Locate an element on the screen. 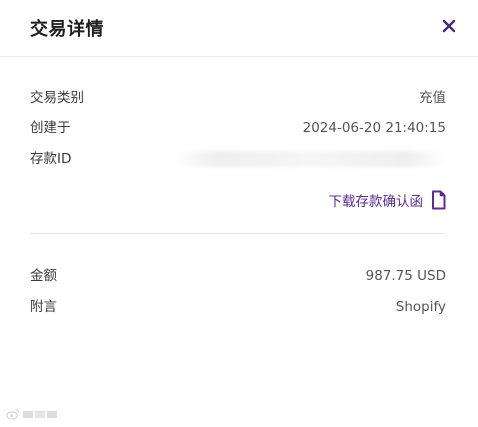  section-divider is located at coordinates (238, 233).